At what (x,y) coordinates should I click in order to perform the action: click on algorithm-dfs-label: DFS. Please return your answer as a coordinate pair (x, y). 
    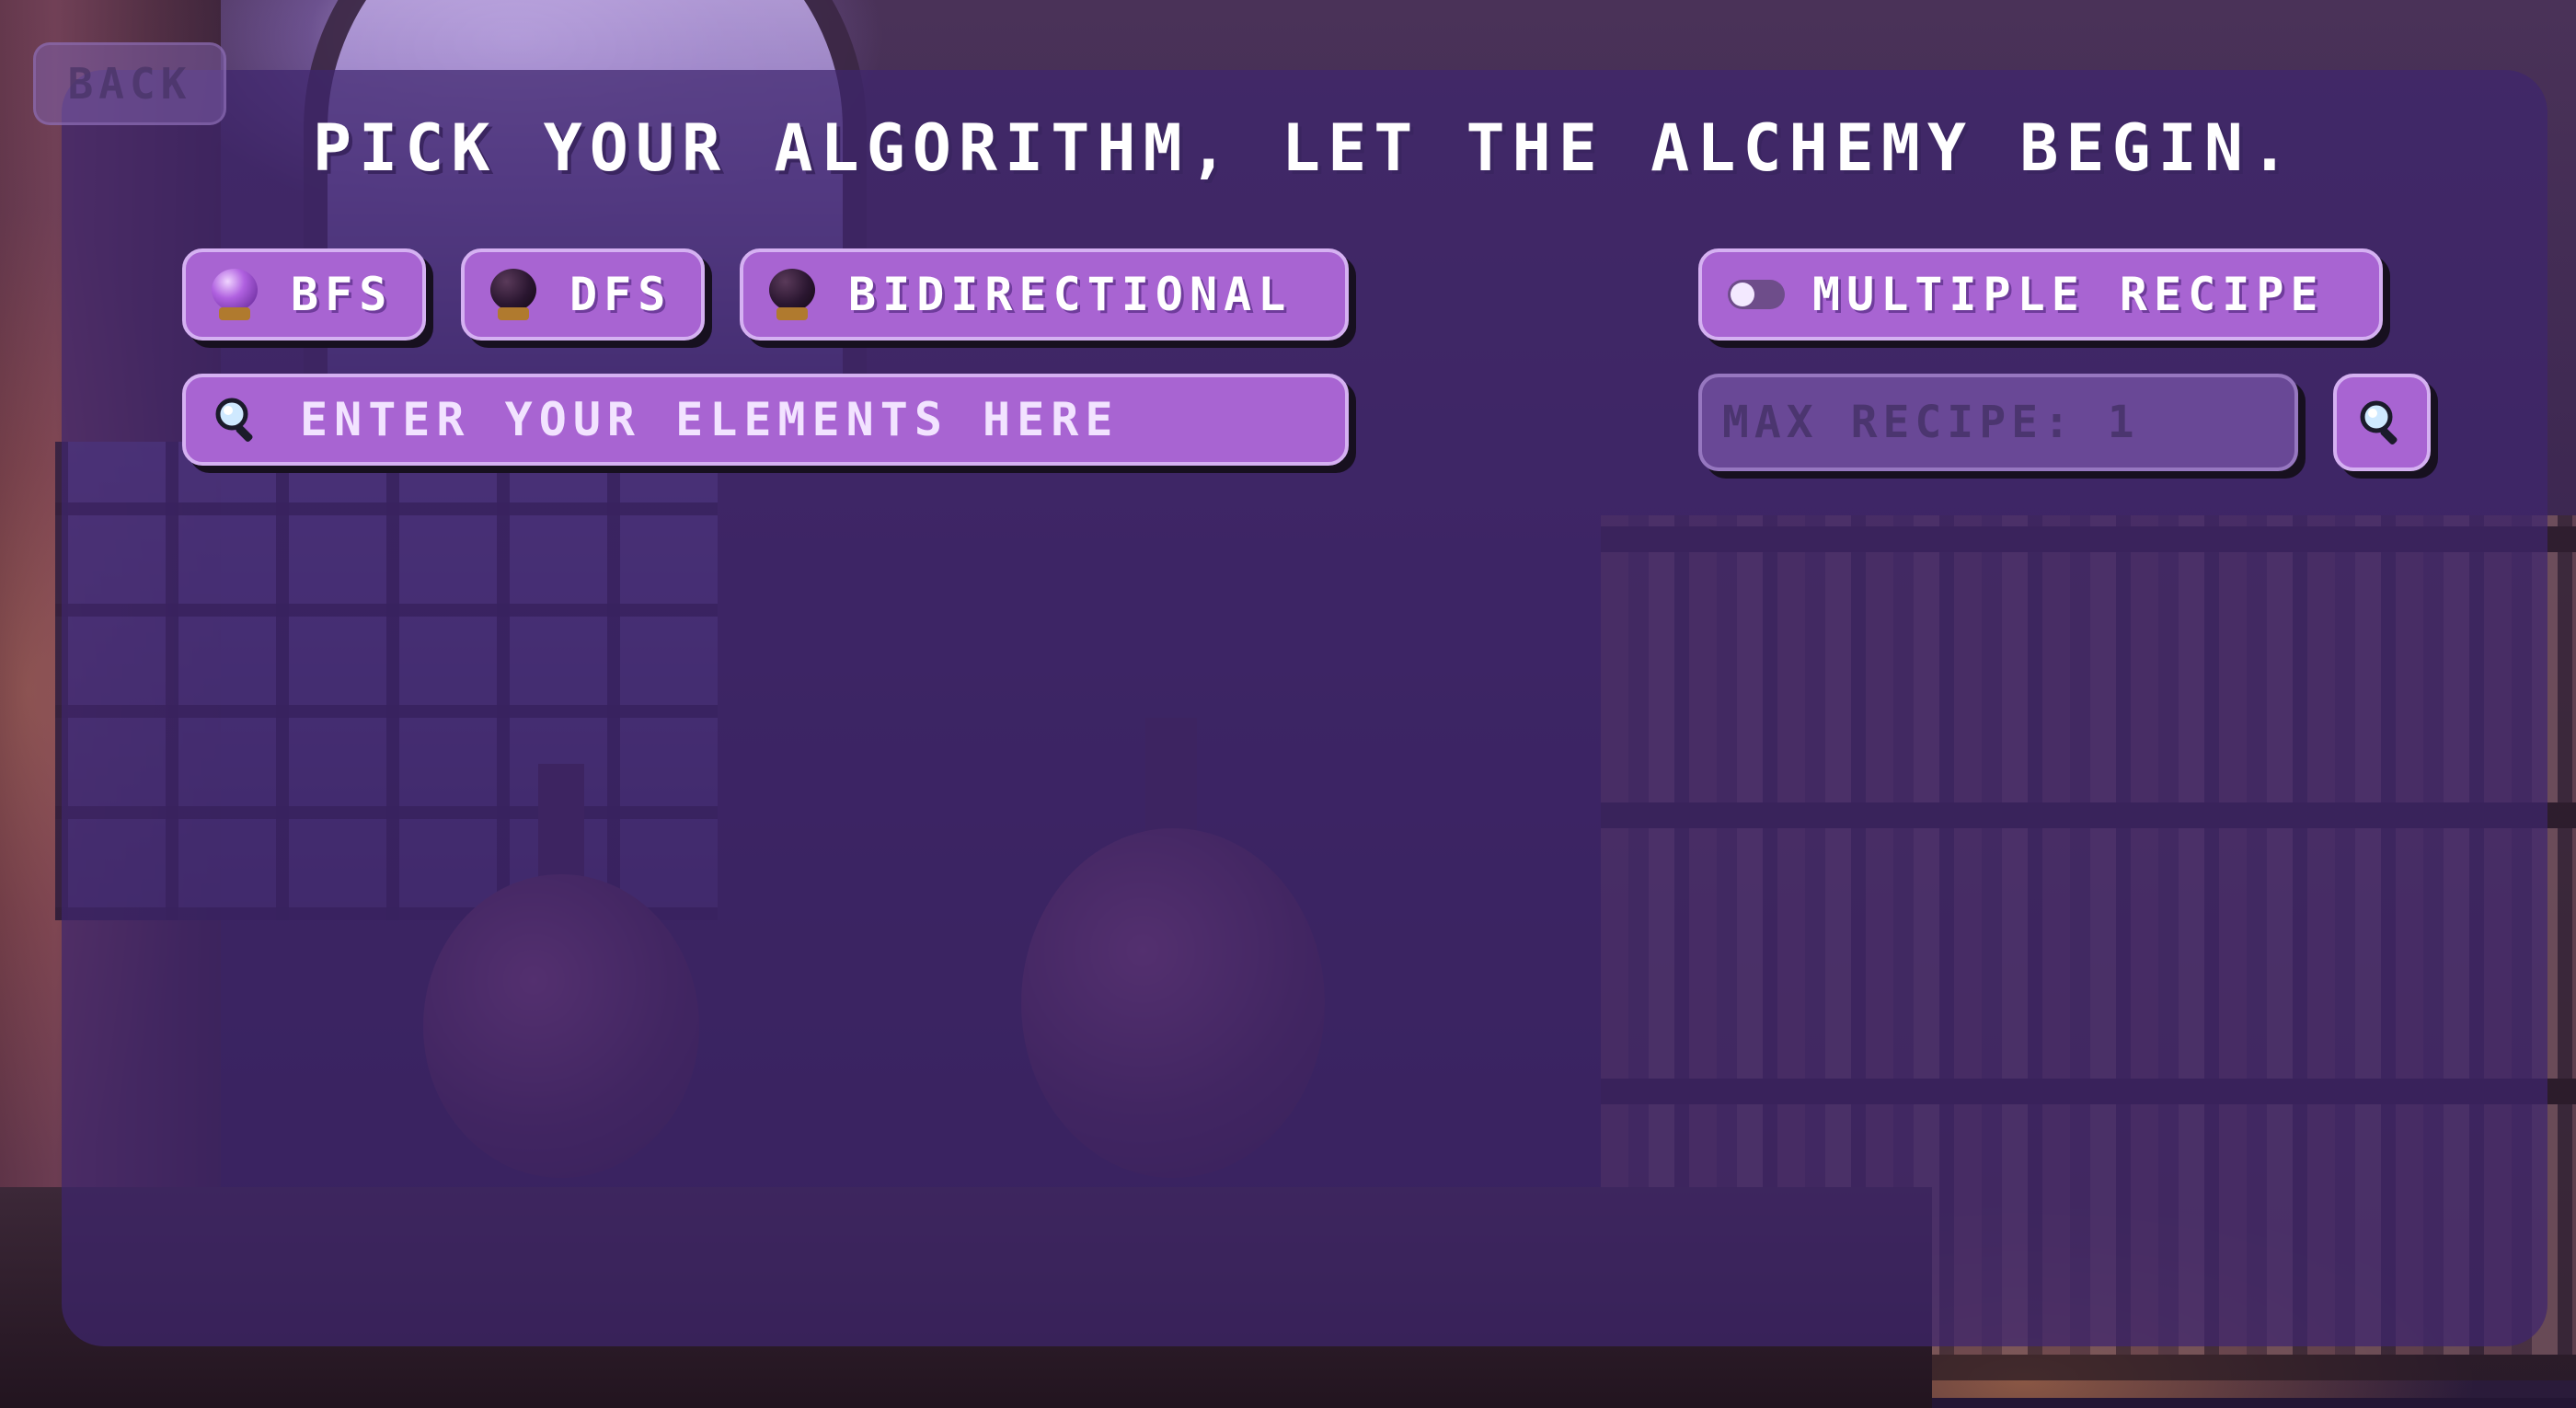
    Looking at the image, I should click on (621, 294).